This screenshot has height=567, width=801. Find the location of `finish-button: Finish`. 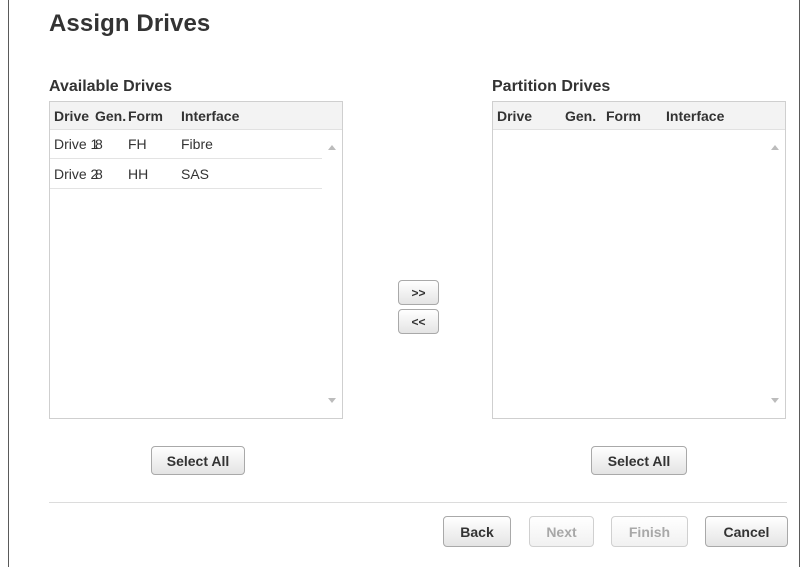

finish-button: Finish is located at coordinates (649, 531).